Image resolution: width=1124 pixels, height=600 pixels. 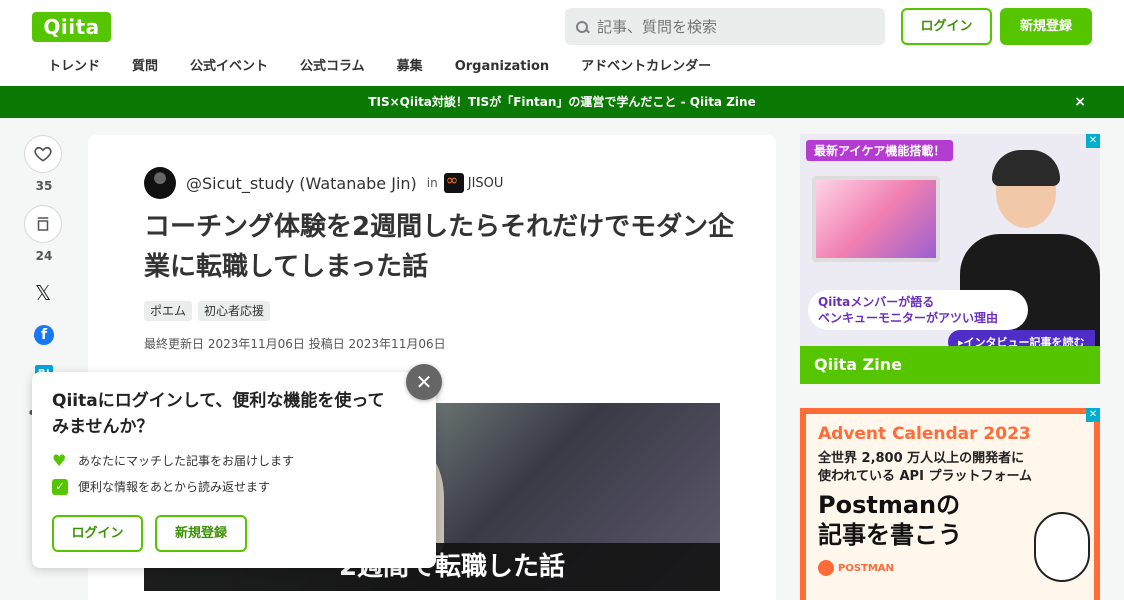 I want to click on ad-bubble-line: Qiitaメンバーが語る, so click(x=876, y=302).